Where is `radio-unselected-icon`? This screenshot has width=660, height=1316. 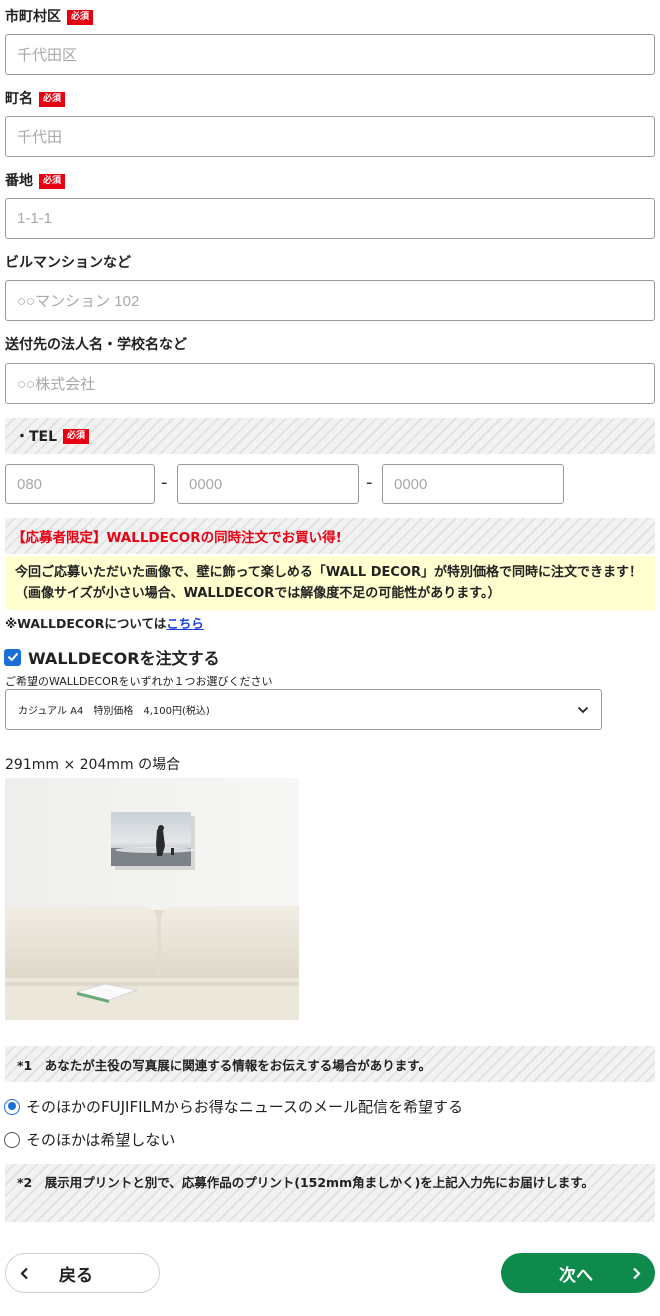 radio-unselected-icon is located at coordinates (12, 1139).